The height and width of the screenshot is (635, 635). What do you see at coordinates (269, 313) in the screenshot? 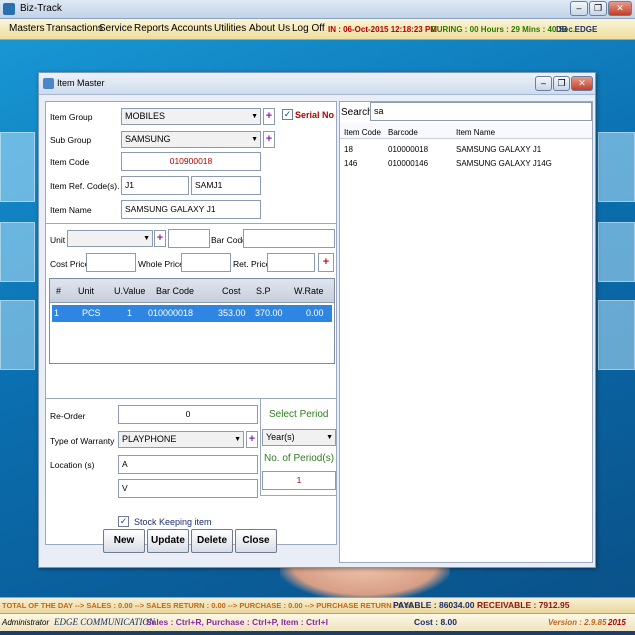
I see `grid-cell-sp: 370.00` at bounding box center [269, 313].